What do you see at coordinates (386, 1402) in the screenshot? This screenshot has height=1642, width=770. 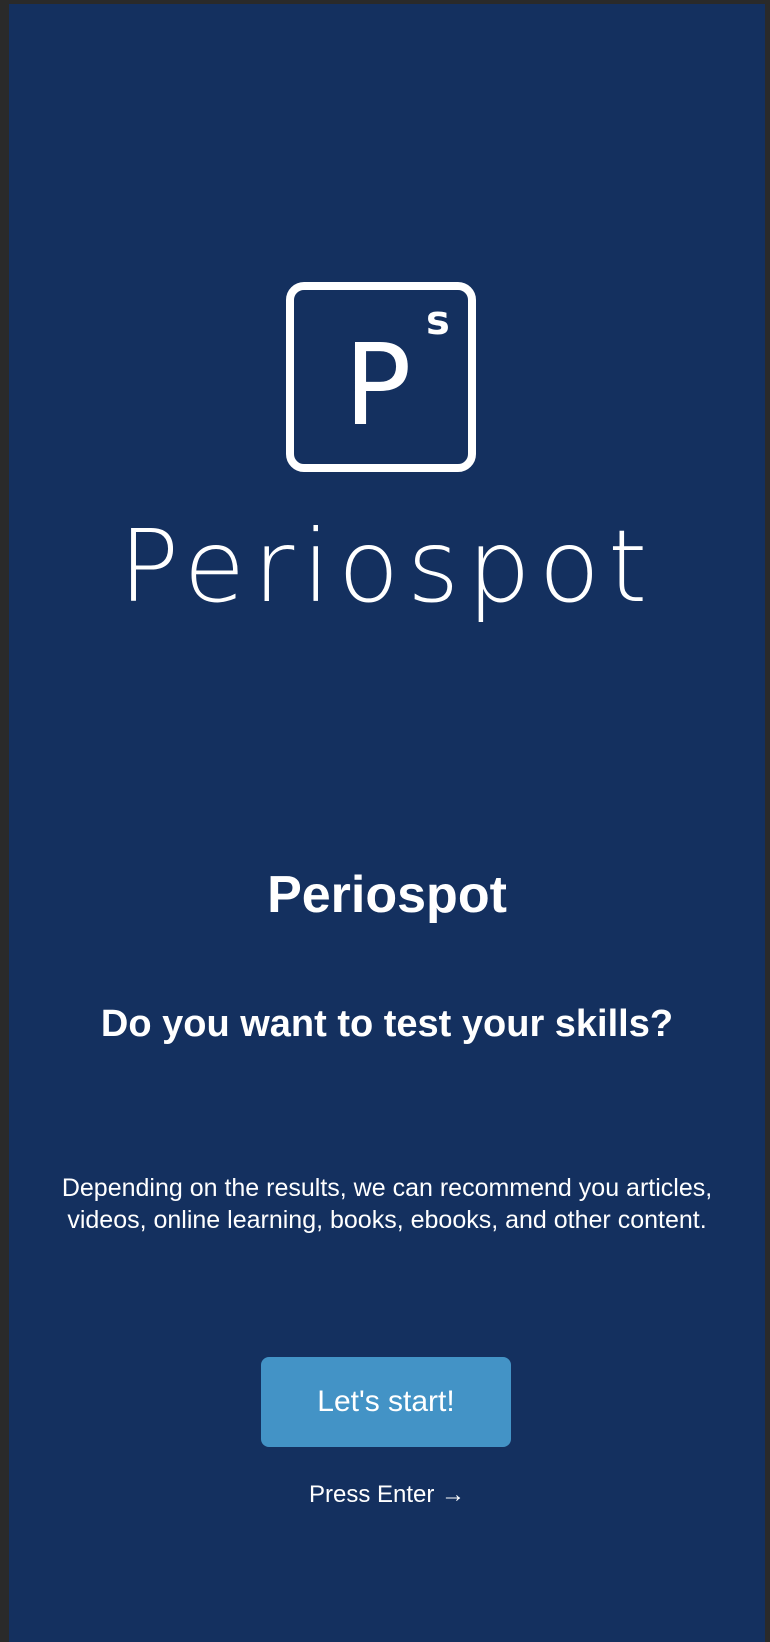 I see `start-button: Let's start!` at bounding box center [386, 1402].